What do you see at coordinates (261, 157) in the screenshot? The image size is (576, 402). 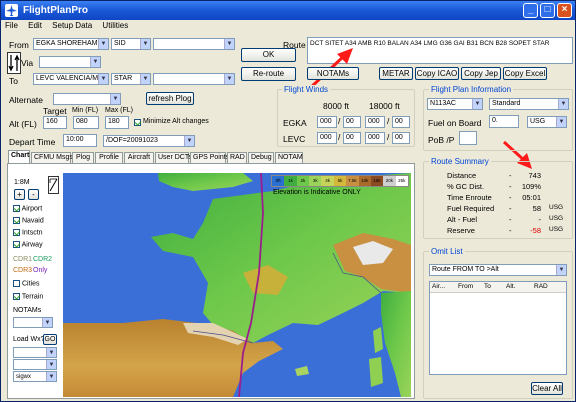 I see `tab-debug: Debug` at bounding box center [261, 157].